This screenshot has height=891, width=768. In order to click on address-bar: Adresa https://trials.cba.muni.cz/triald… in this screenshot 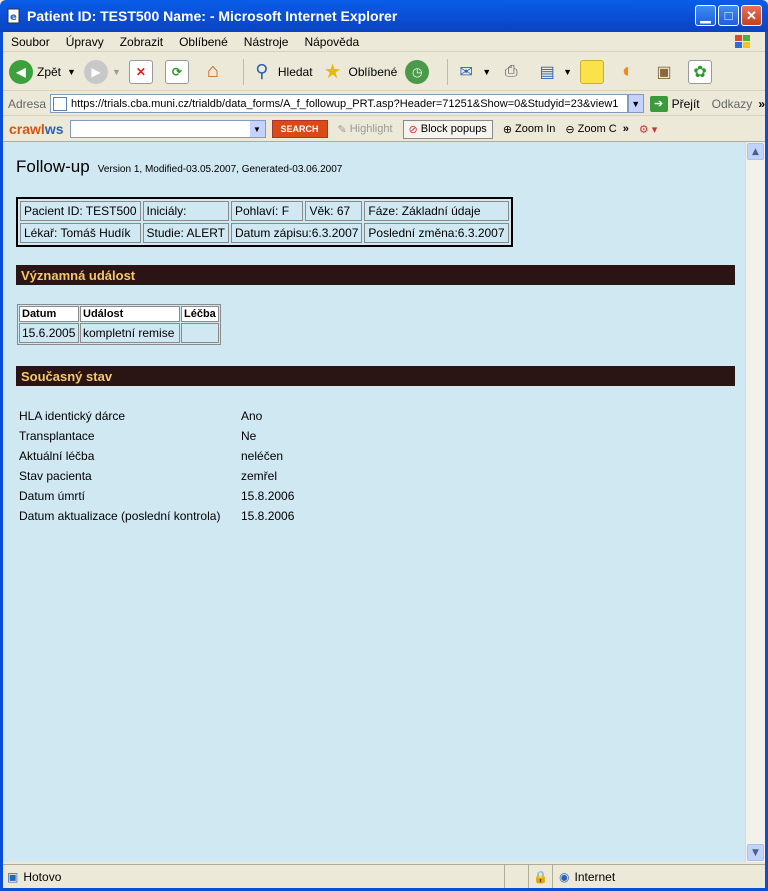, I will do `click(384, 104)`.